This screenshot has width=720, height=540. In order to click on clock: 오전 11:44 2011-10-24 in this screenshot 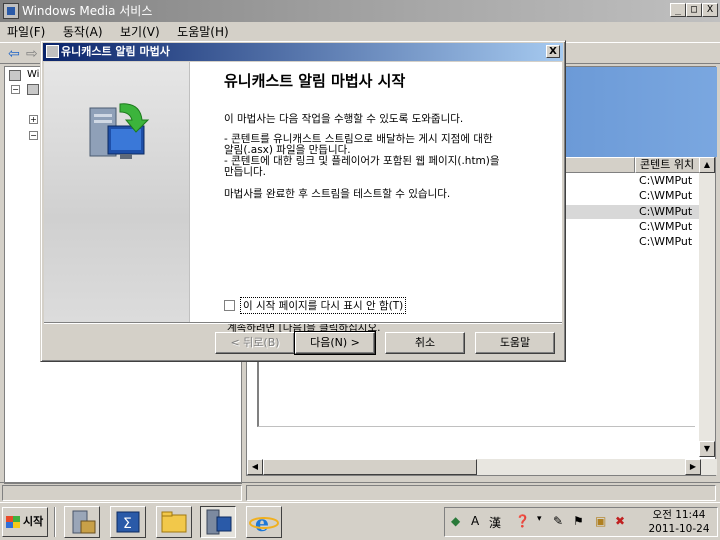, I will do `click(679, 522)`.